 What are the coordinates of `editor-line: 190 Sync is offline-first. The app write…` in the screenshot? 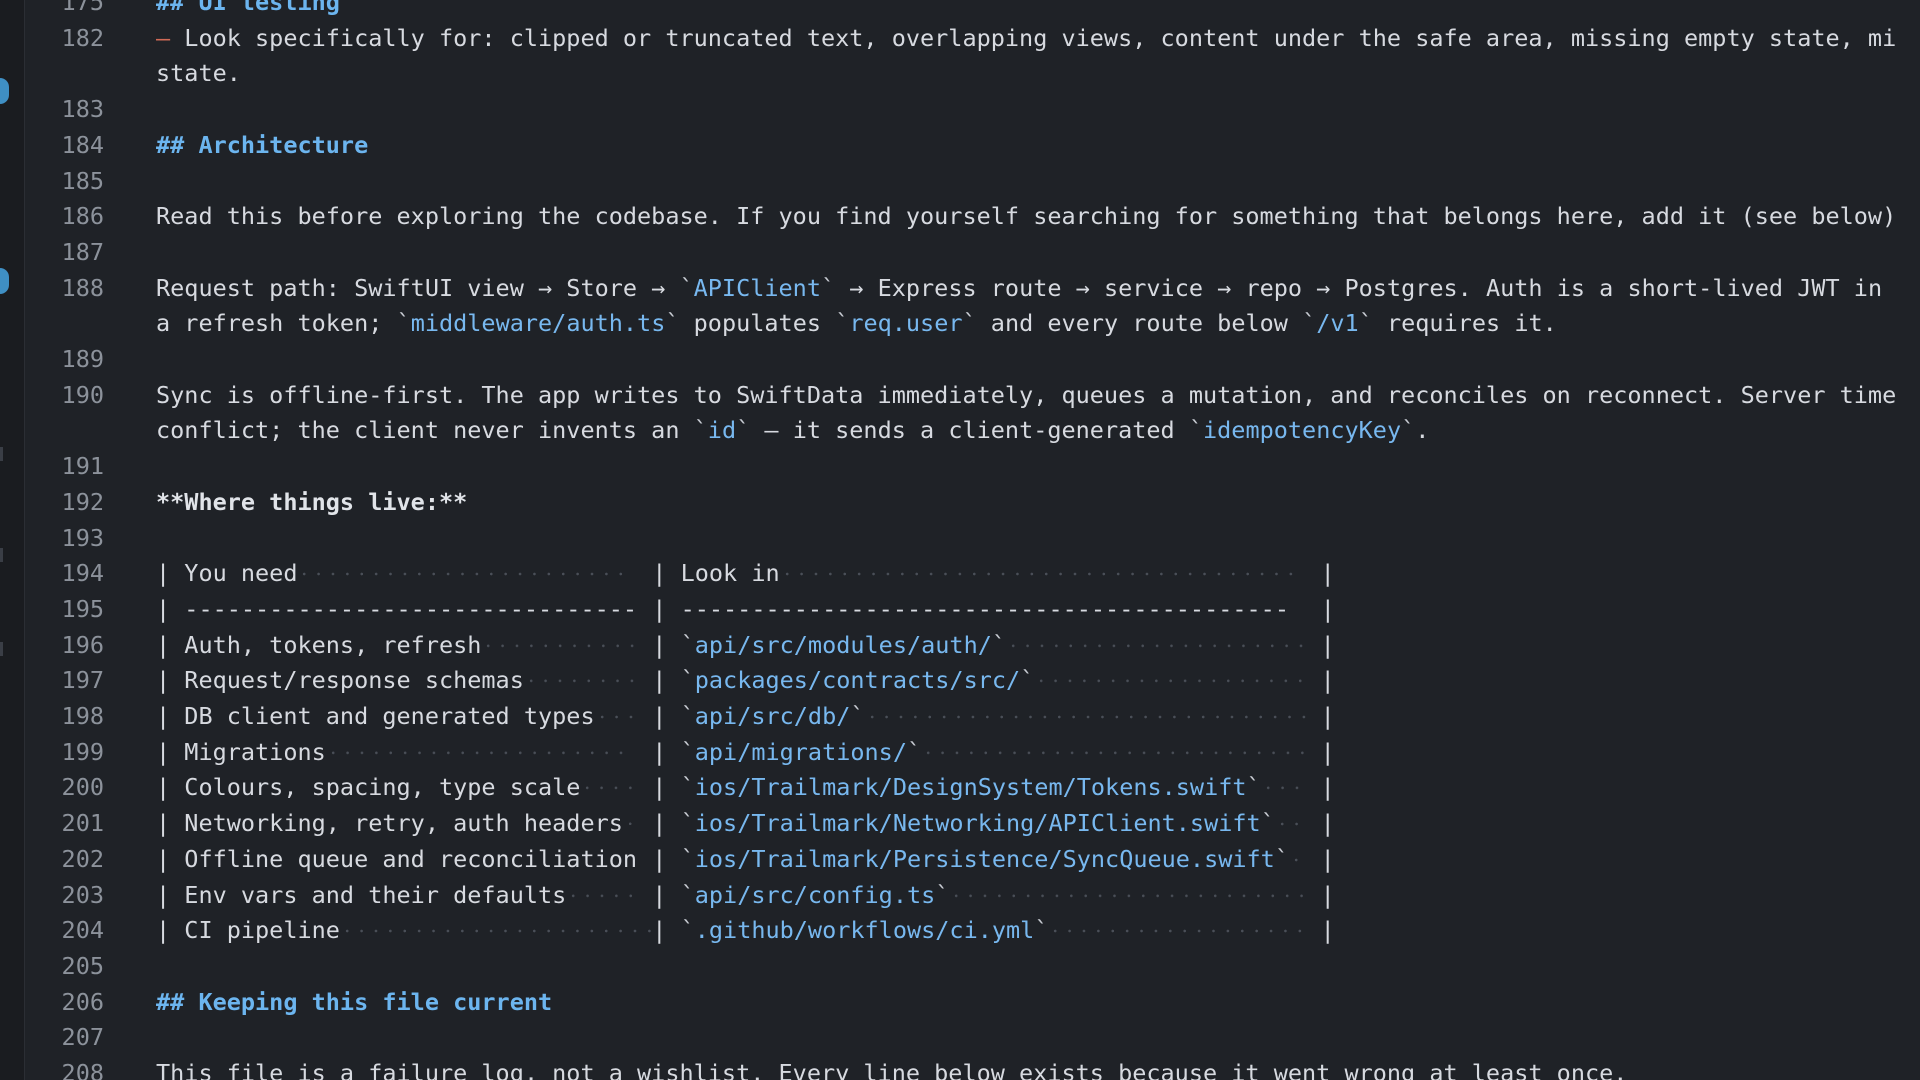 It's located at (972, 413).